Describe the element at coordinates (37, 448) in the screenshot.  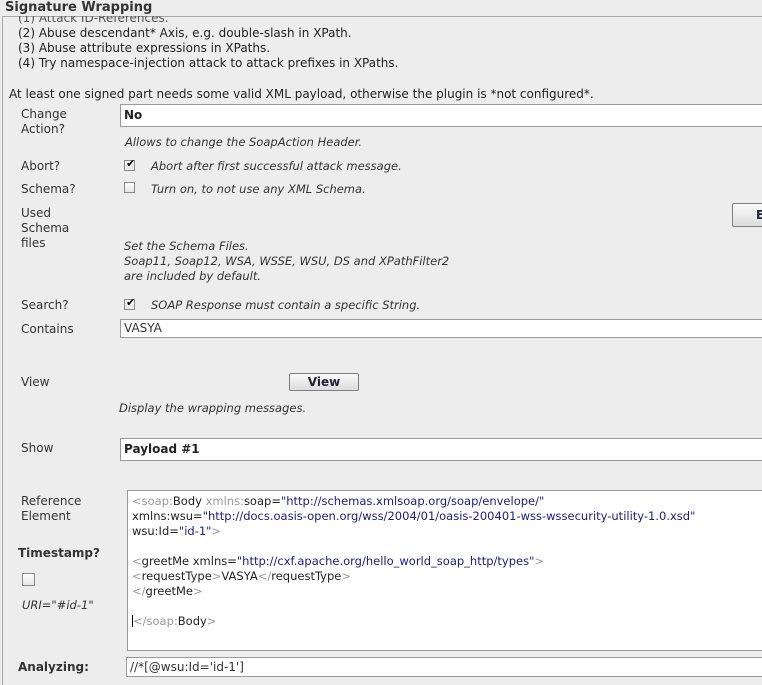
I see `show-label: Show` at that location.